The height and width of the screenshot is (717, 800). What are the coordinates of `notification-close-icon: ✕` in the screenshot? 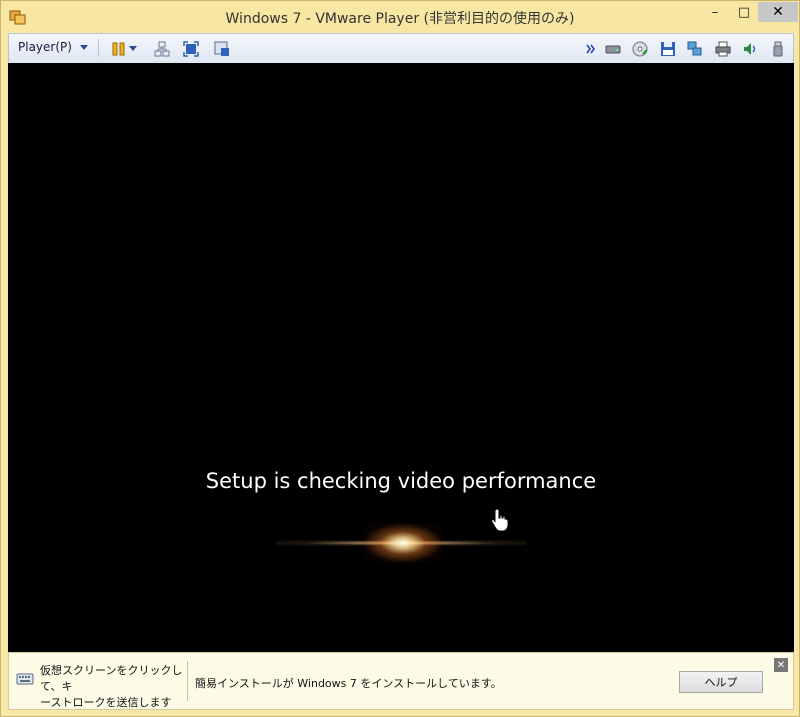 It's located at (781, 665).